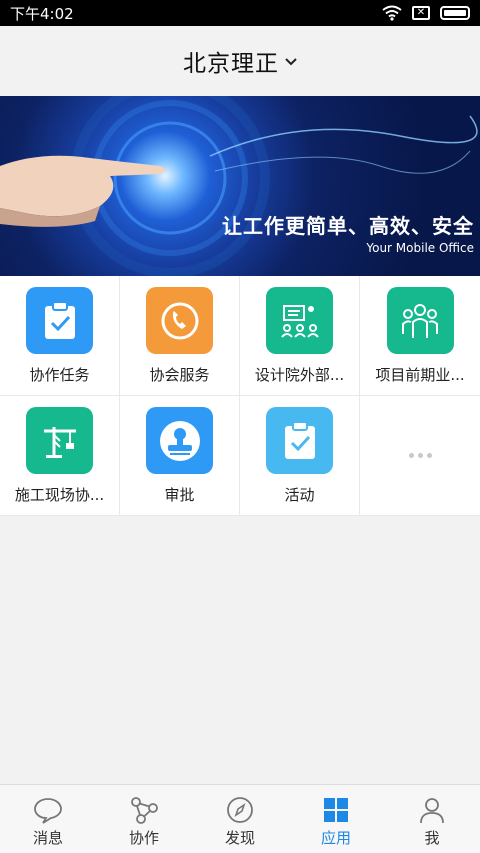 This screenshot has height=853, width=480. I want to click on tab-discover: 发现, so click(240, 819).